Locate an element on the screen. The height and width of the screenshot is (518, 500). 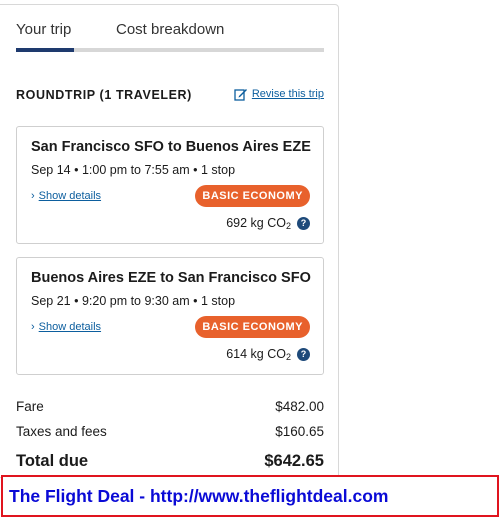
fare-label: Fare is located at coordinates (30, 406).